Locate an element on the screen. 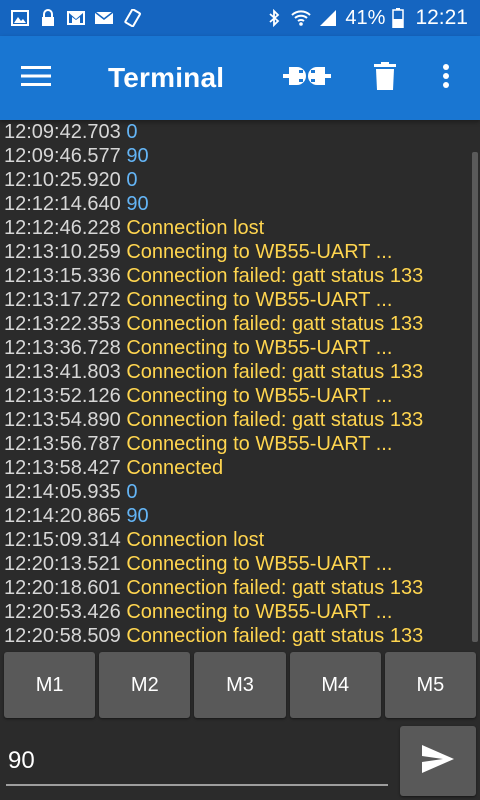 Image resolution: width=480 pixels, height=800 pixels. wifi-icon is located at coordinates (301, 18).